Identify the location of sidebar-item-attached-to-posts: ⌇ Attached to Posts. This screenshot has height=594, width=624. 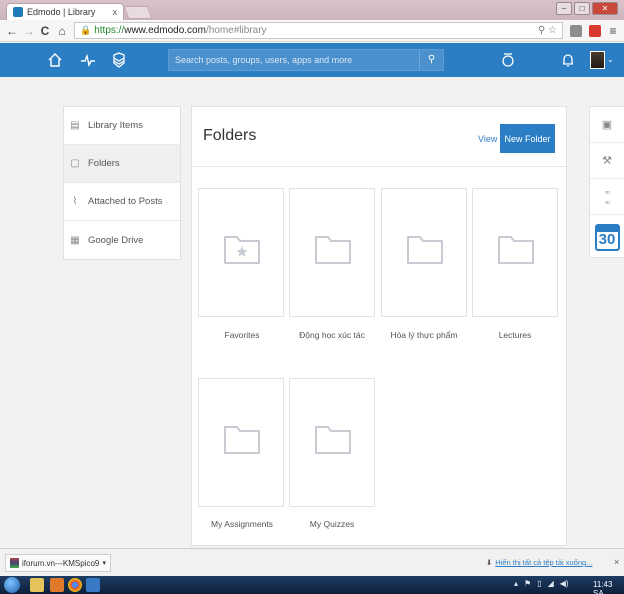
(122, 202).